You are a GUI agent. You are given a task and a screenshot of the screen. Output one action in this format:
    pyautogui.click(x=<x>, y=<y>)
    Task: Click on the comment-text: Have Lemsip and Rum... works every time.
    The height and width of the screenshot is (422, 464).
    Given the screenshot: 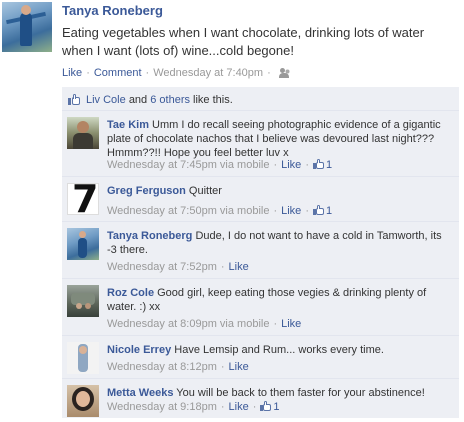 What is the action you would take?
    pyautogui.click(x=279, y=350)
    